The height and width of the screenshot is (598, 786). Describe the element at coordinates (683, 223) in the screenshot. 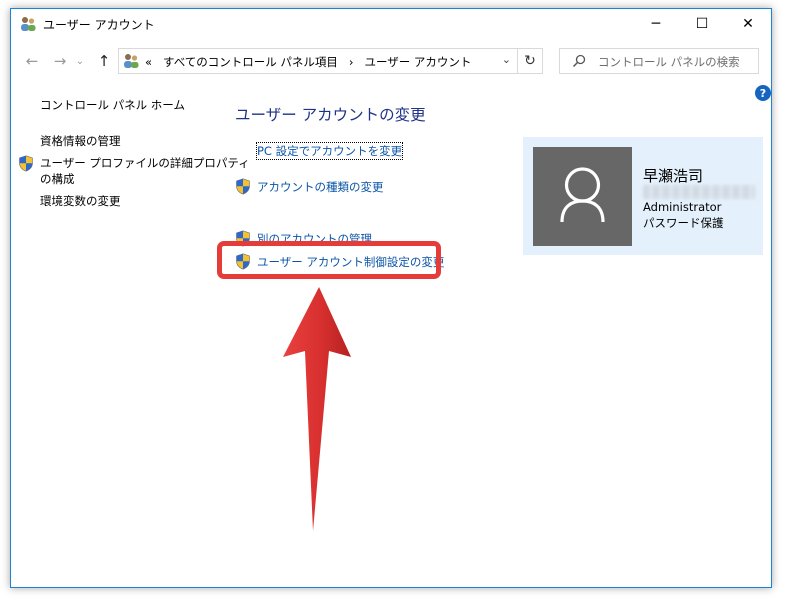

I see `account-password-status: パスワード保護` at that location.